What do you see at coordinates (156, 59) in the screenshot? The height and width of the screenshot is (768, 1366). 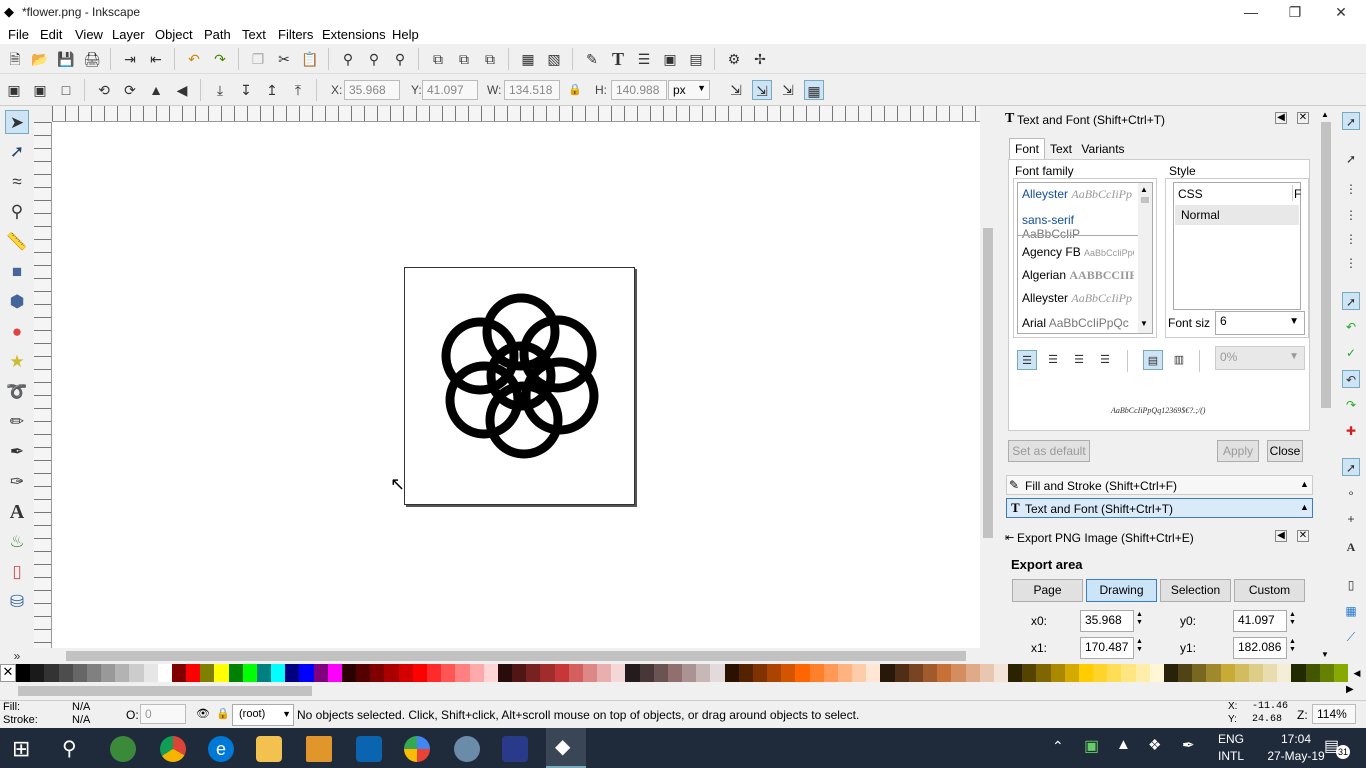 I see `export-icon: ⇤` at bounding box center [156, 59].